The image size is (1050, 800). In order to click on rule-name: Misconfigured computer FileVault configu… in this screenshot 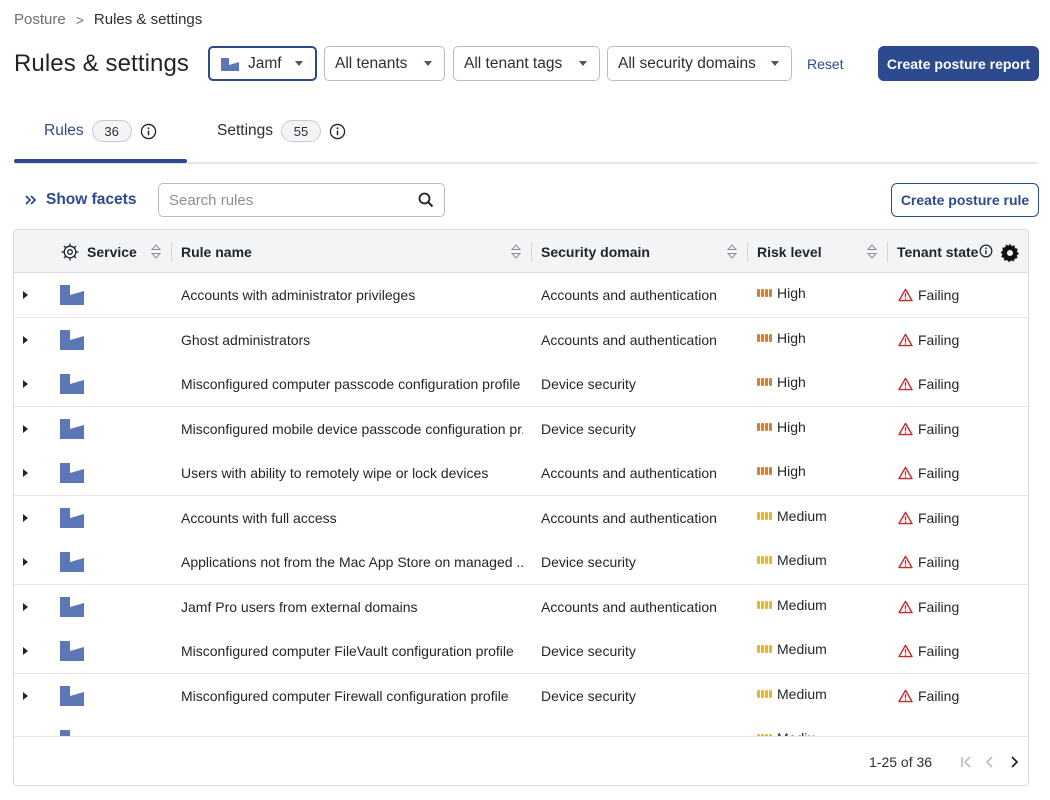, I will do `click(352, 651)`.